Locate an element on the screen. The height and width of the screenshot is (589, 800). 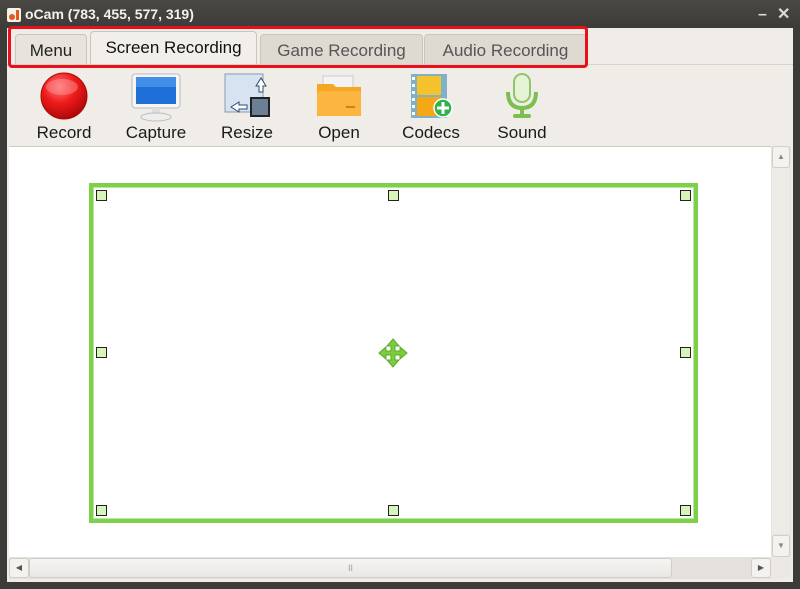
tab-screen-recording: Screen Recording is located at coordinates (173, 48).